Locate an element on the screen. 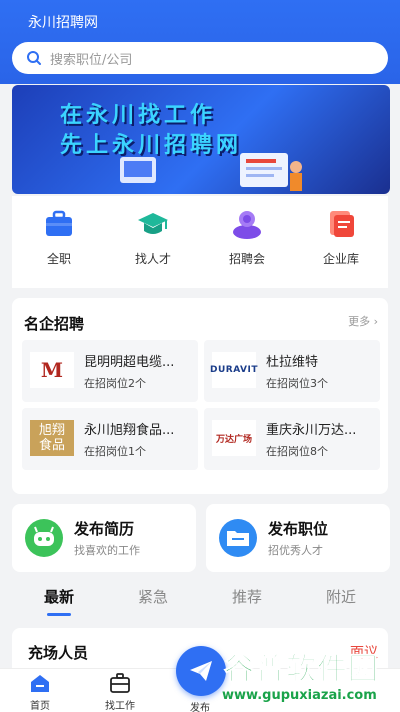  company-card-icon is located at coordinates (342, 224).